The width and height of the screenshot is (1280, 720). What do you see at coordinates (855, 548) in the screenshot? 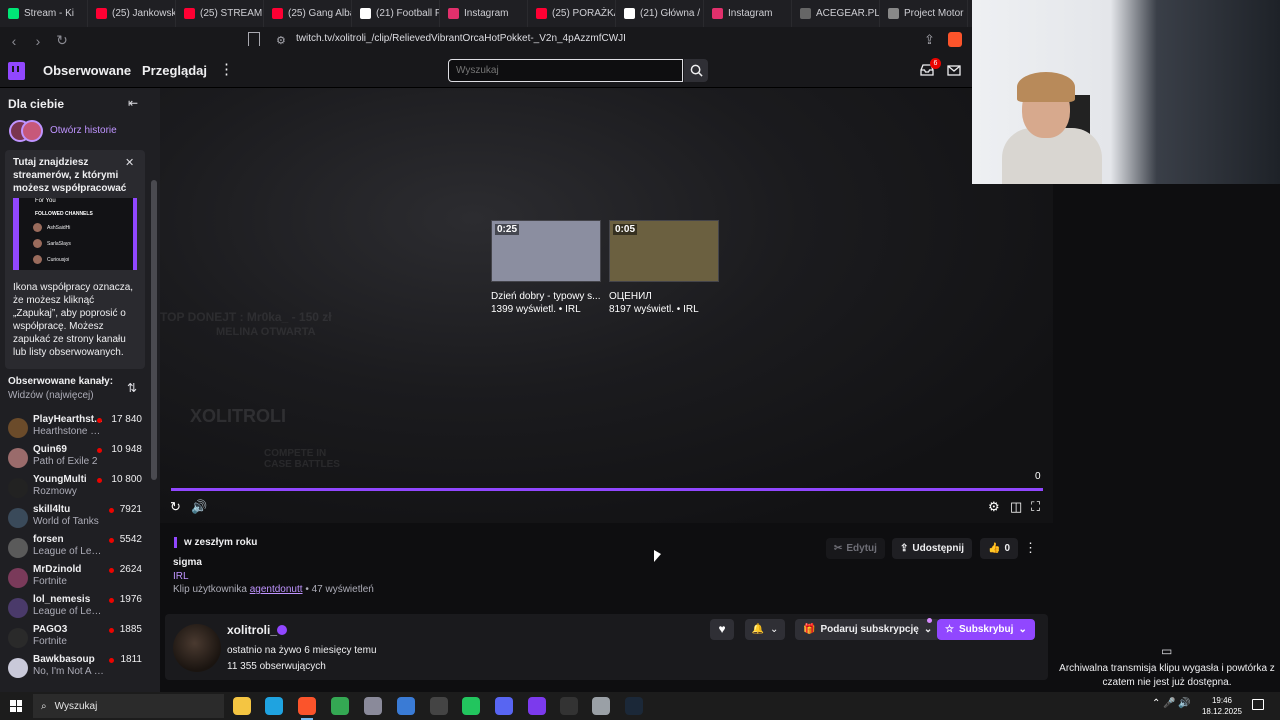
I see `edit-clip-button: ✂ Edytuj` at bounding box center [855, 548].